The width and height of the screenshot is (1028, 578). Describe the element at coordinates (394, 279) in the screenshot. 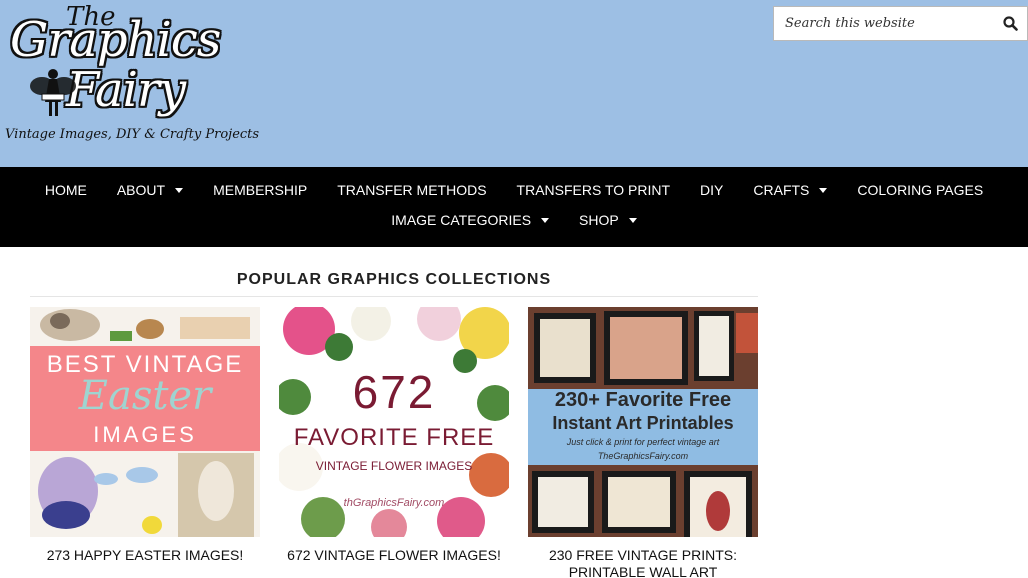

I see `section-title: POPULAR GRAPHICS COLLECTIONS` at that location.